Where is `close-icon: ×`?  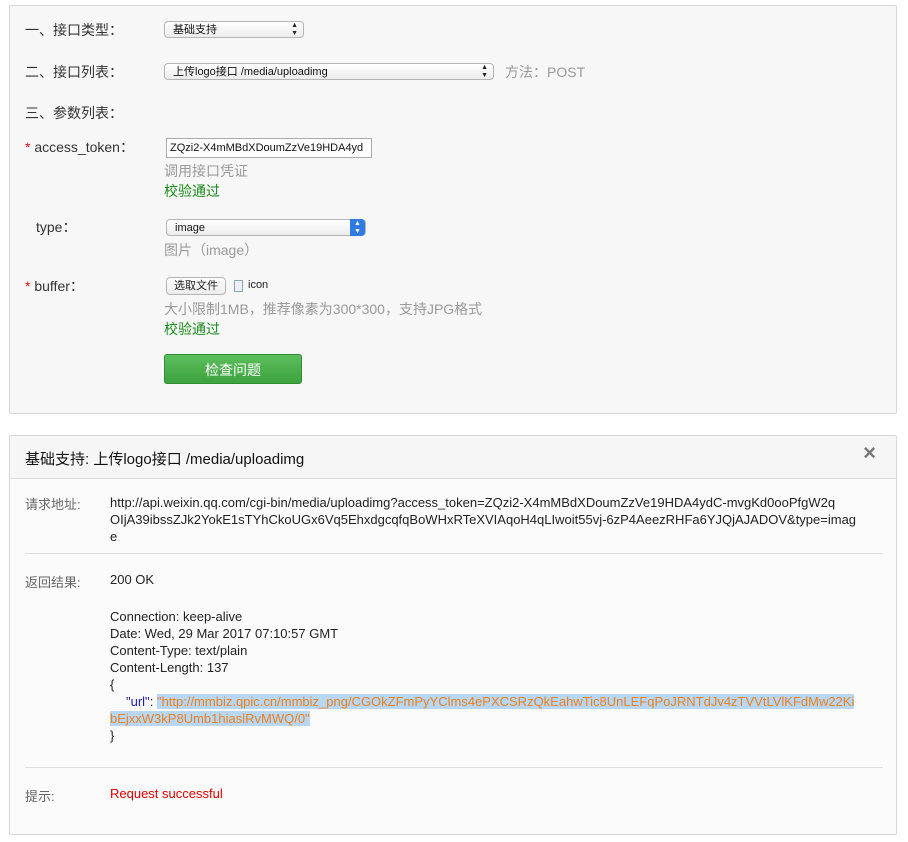 close-icon: × is located at coordinates (869, 453).